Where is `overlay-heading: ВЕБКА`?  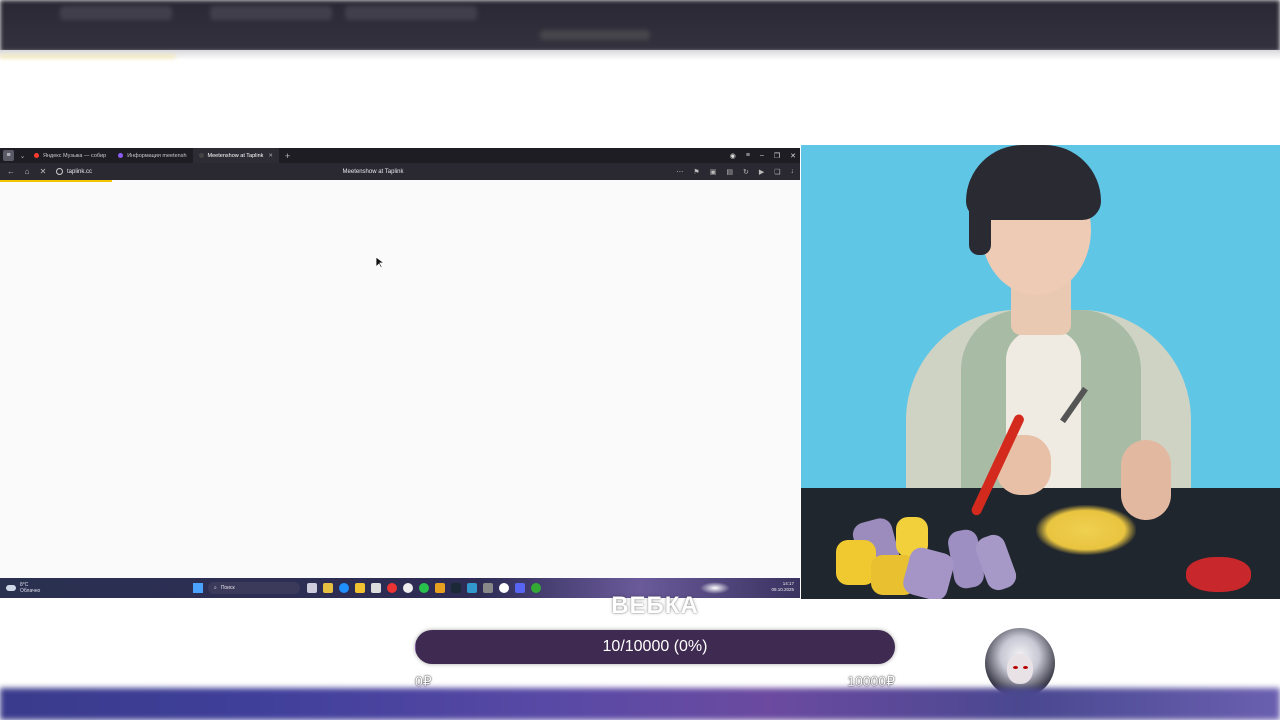
overlay-heading: ВЕБКА is located at coordinates (655, 605).